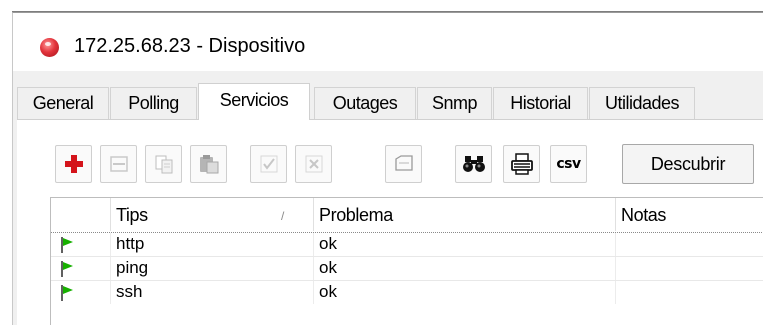  I want to click on tips-cell: http, so click(212, 244).